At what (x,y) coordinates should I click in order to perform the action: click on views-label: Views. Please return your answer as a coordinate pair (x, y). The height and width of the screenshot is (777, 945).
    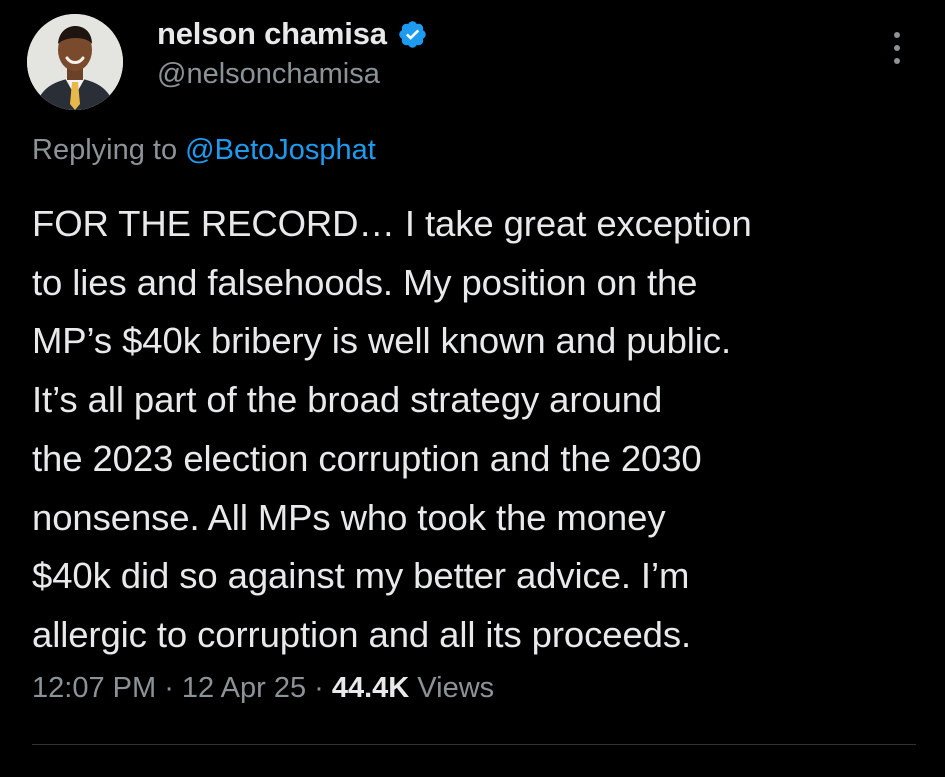
    Looking at the image, I should click on (452, 688).